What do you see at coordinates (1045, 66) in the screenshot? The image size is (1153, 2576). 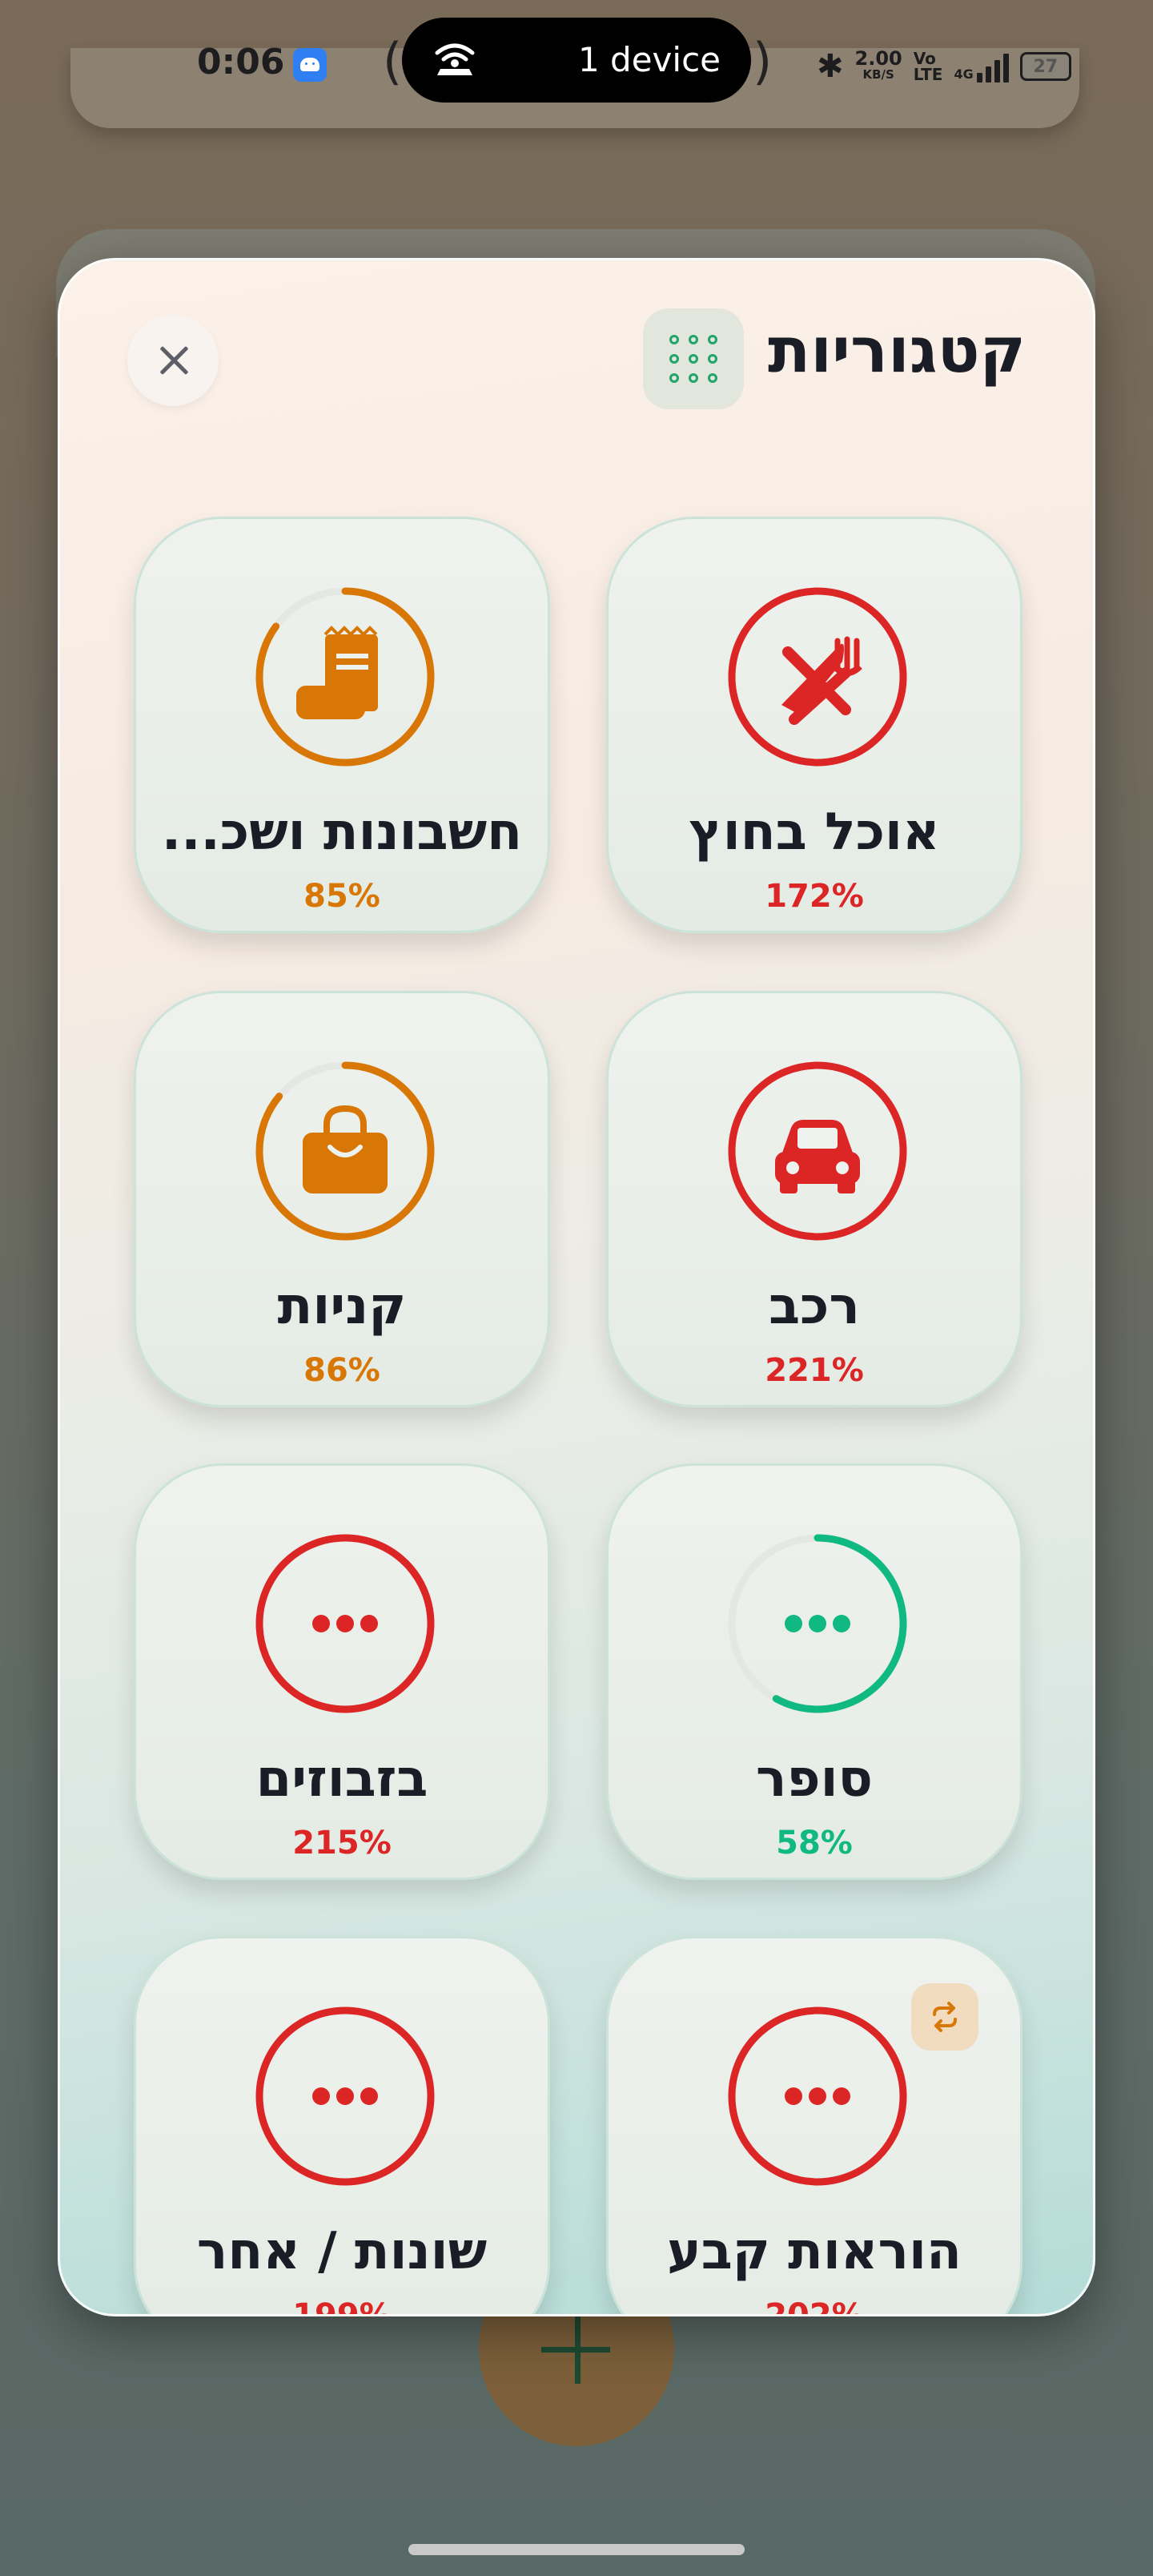 I see `battery-icon: 27` at bounding box center [1045, 66].